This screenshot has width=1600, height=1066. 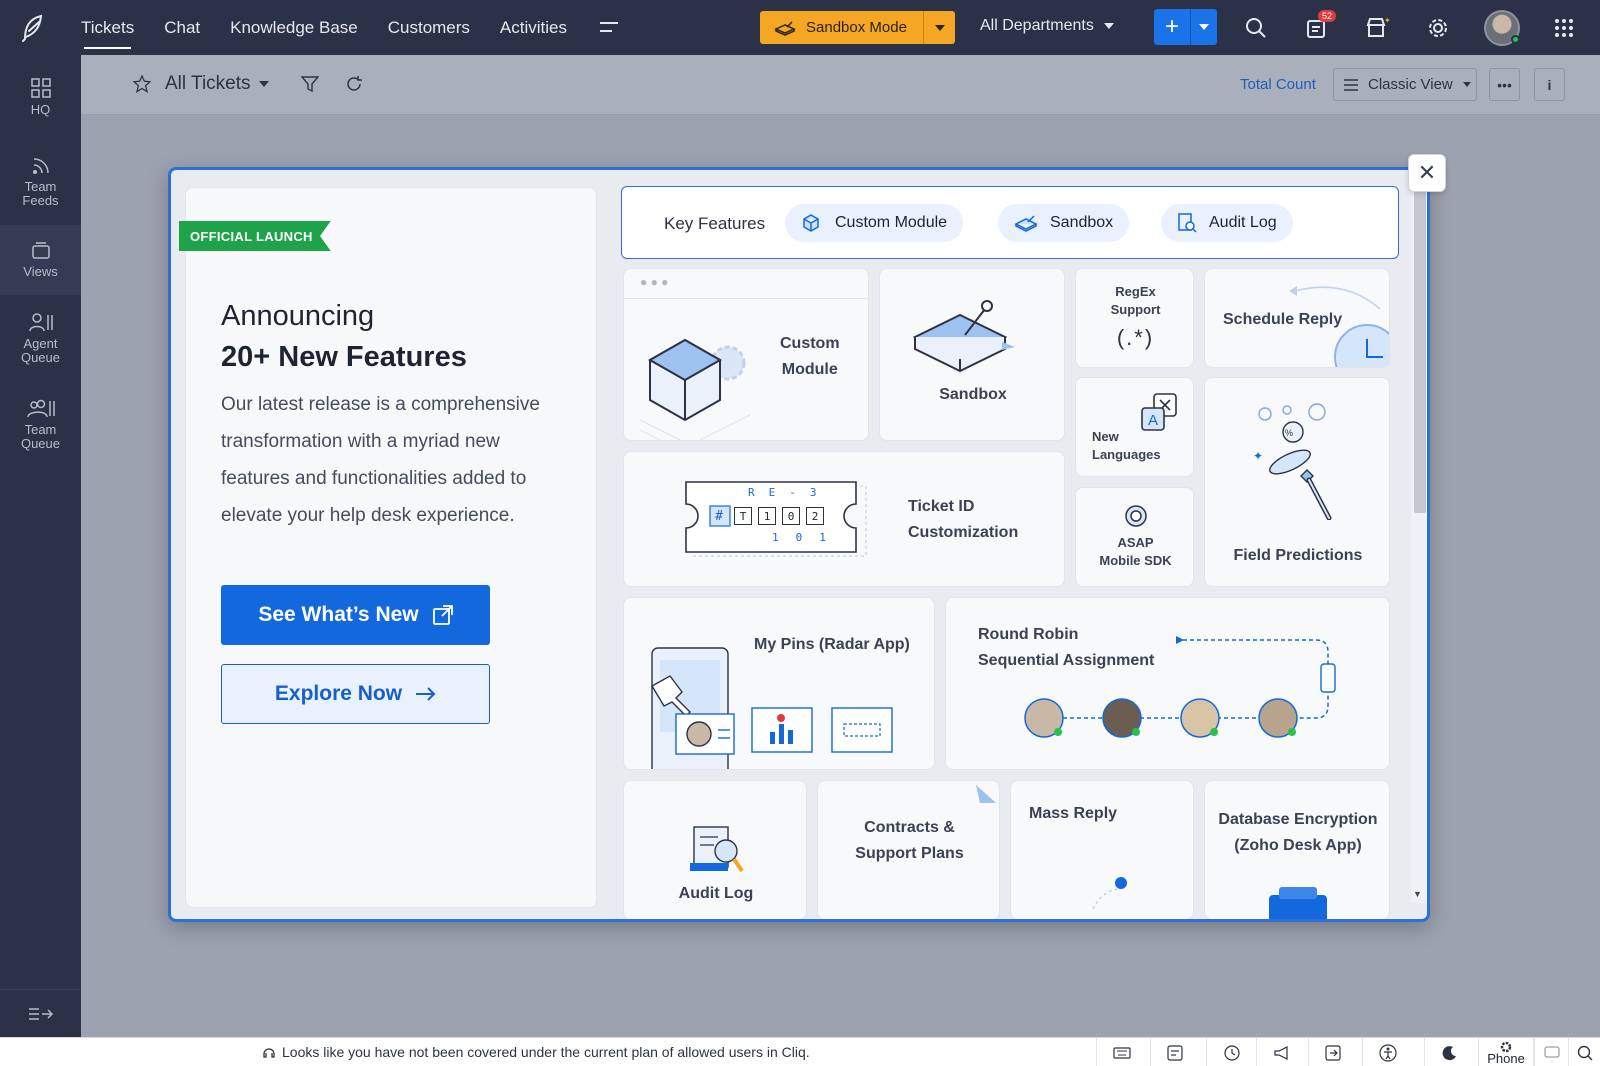 What do you see at coordinates (1339, 326) in the screenshot?
I see `clock-illustration-icon` at bounding box center [1339, 326].